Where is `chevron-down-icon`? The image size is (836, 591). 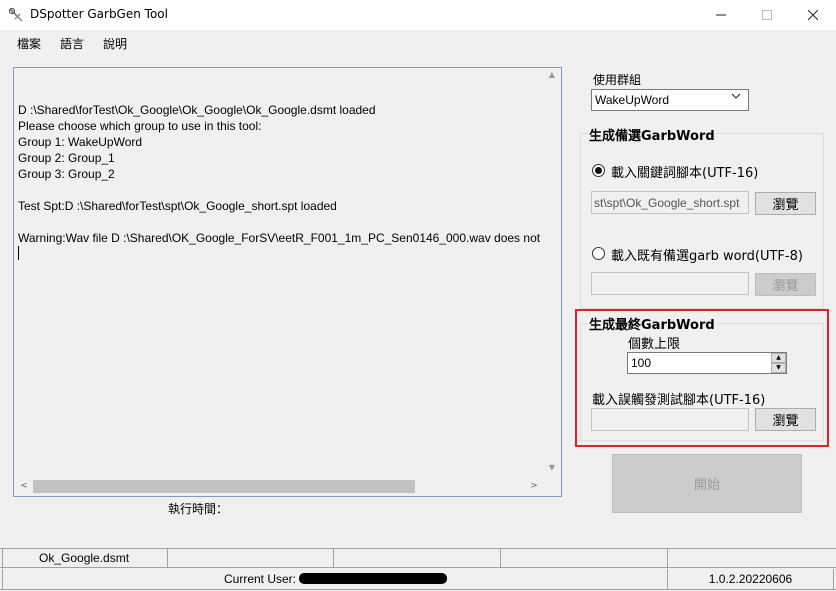
chevron-down-icon is located at coordinates (736, 97).